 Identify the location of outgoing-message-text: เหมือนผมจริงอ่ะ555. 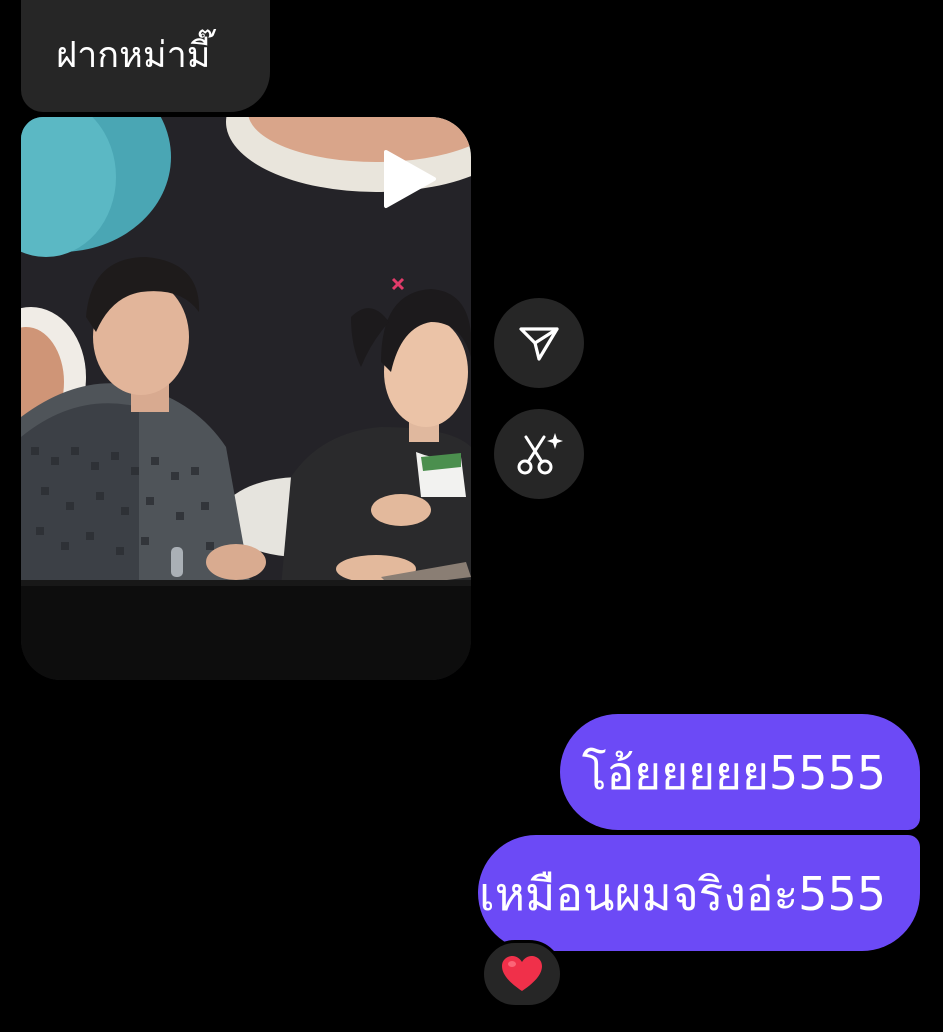
(682, 894).